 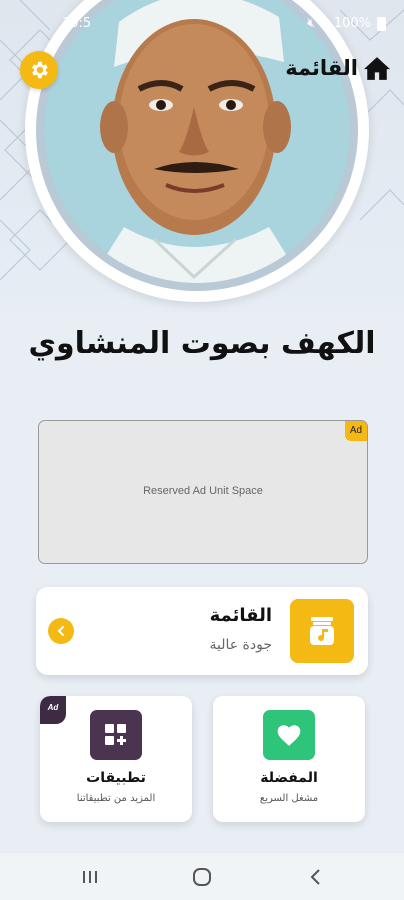 I want to click on playlist-card: القائمة جودة عالية, so click(x=202, y=631).